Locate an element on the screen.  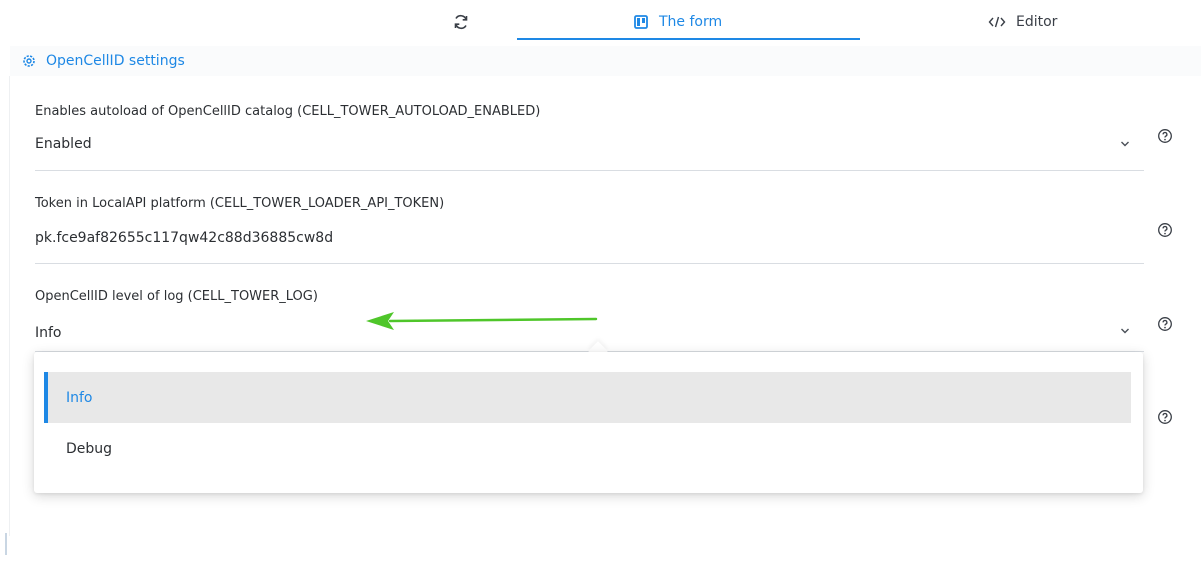
log-level-value: Info is located at coordinates (48, 333).